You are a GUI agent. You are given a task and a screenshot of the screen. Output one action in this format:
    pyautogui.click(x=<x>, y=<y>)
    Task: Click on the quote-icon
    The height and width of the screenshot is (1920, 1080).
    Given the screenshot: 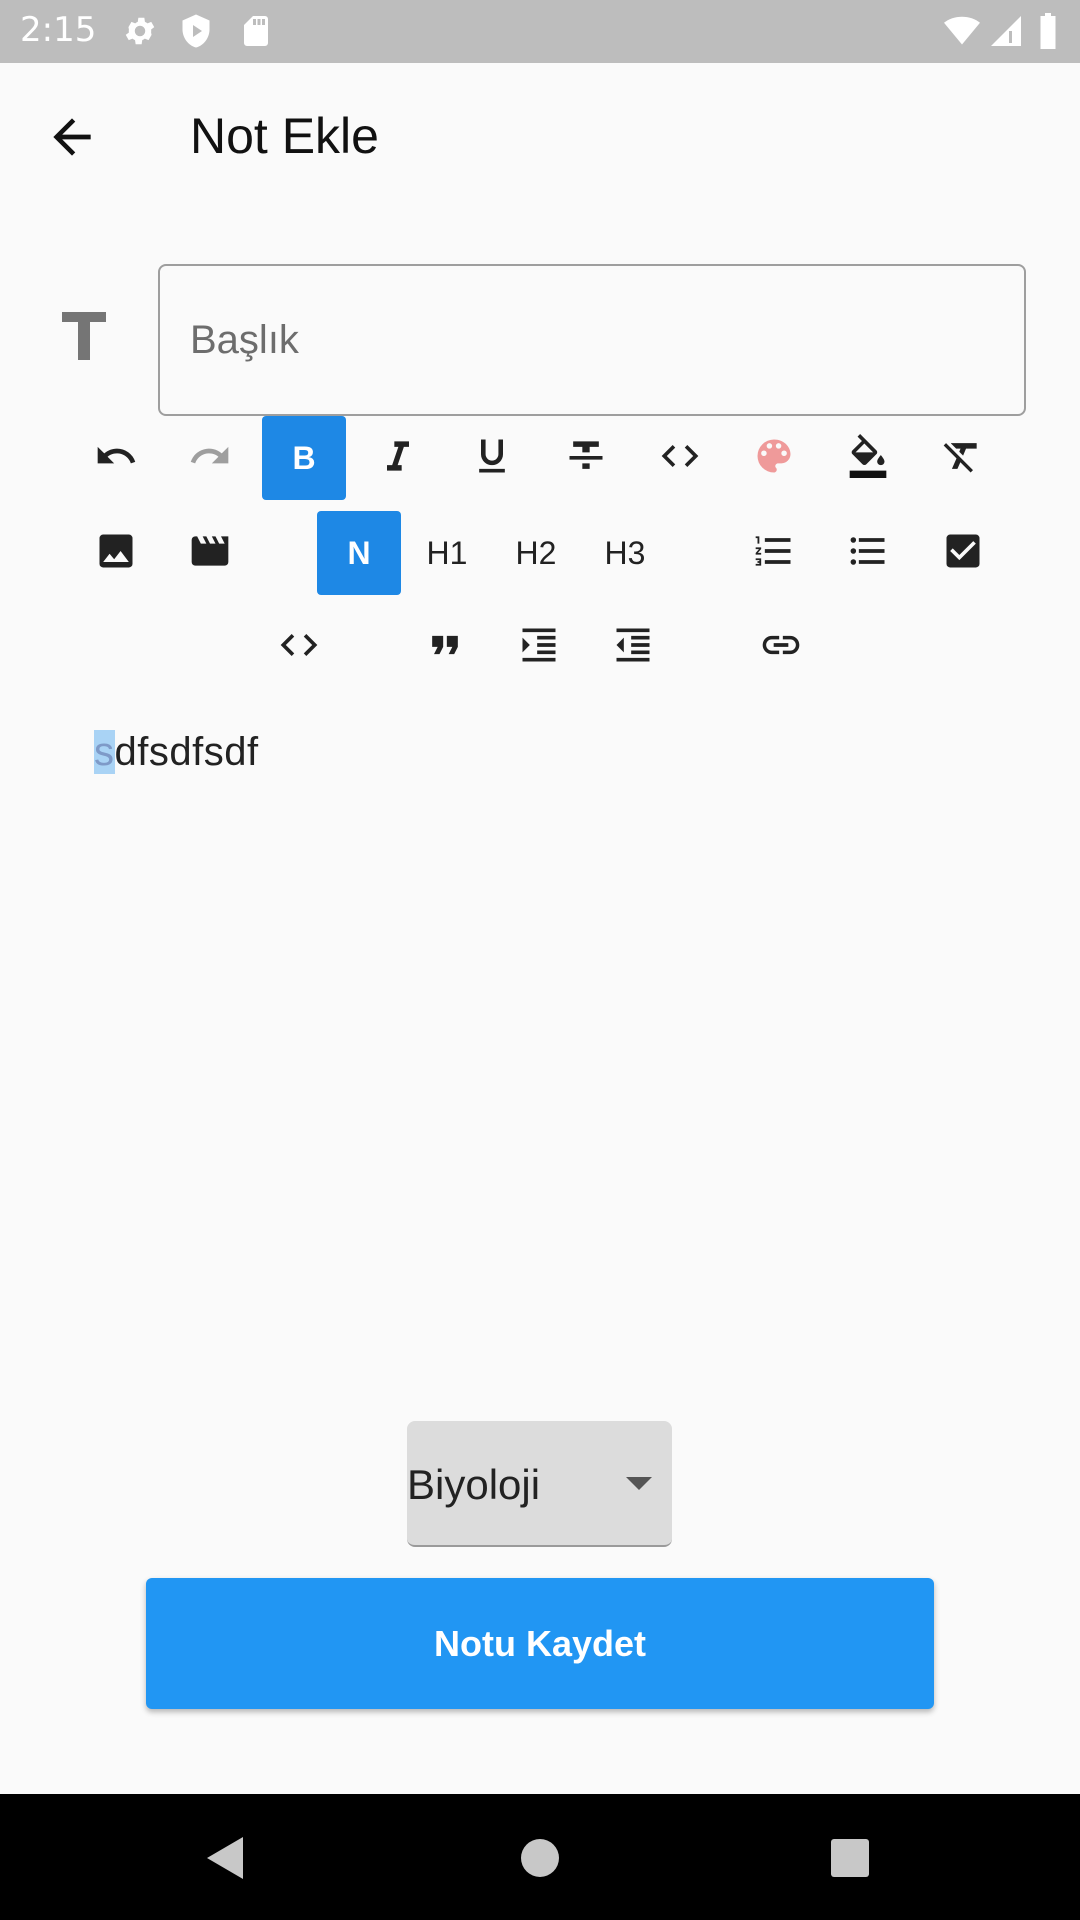 What is the action you would take?
    pyautogui.click(x=445, y=647)
    